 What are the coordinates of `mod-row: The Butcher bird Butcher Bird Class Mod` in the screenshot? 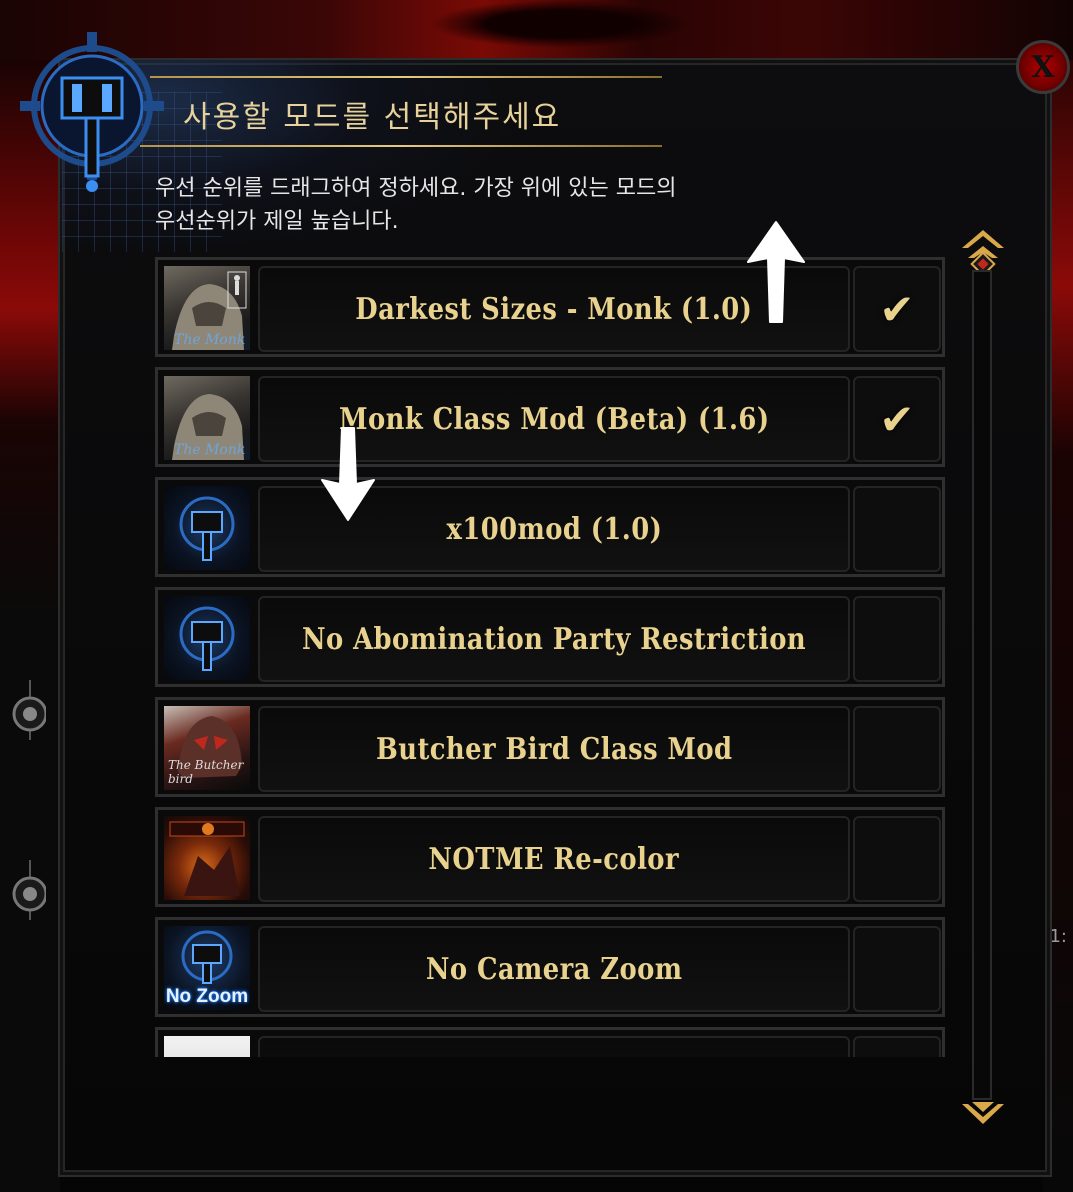 It's located at (550, 747).